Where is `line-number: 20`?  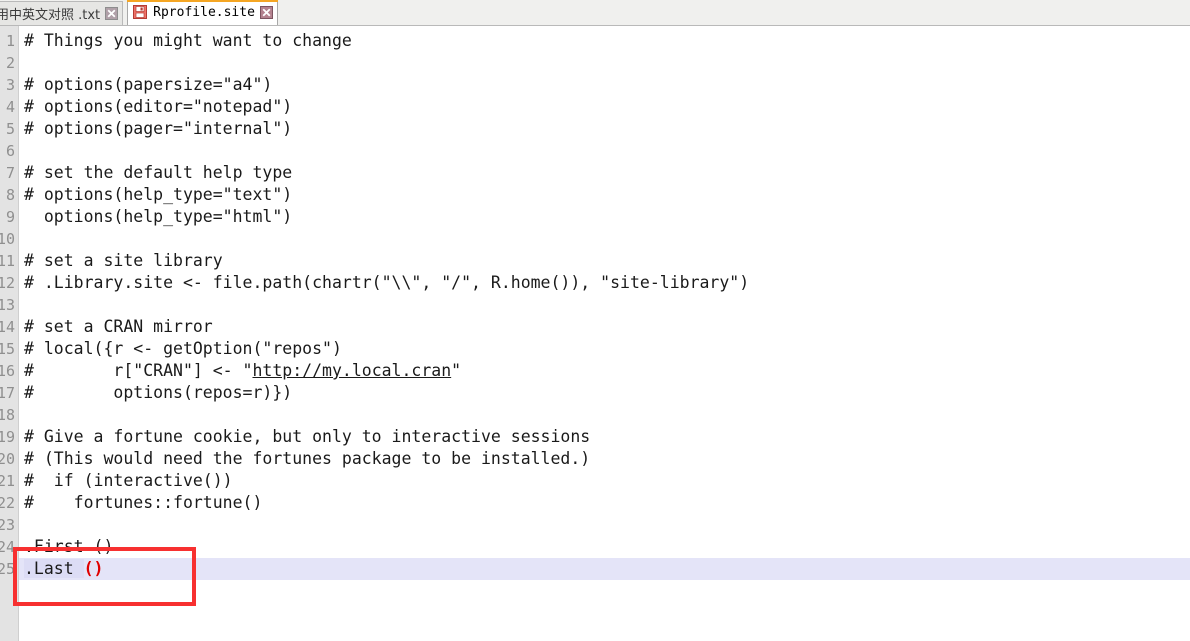 line-number: 20 is located at coordinates (7, 459).